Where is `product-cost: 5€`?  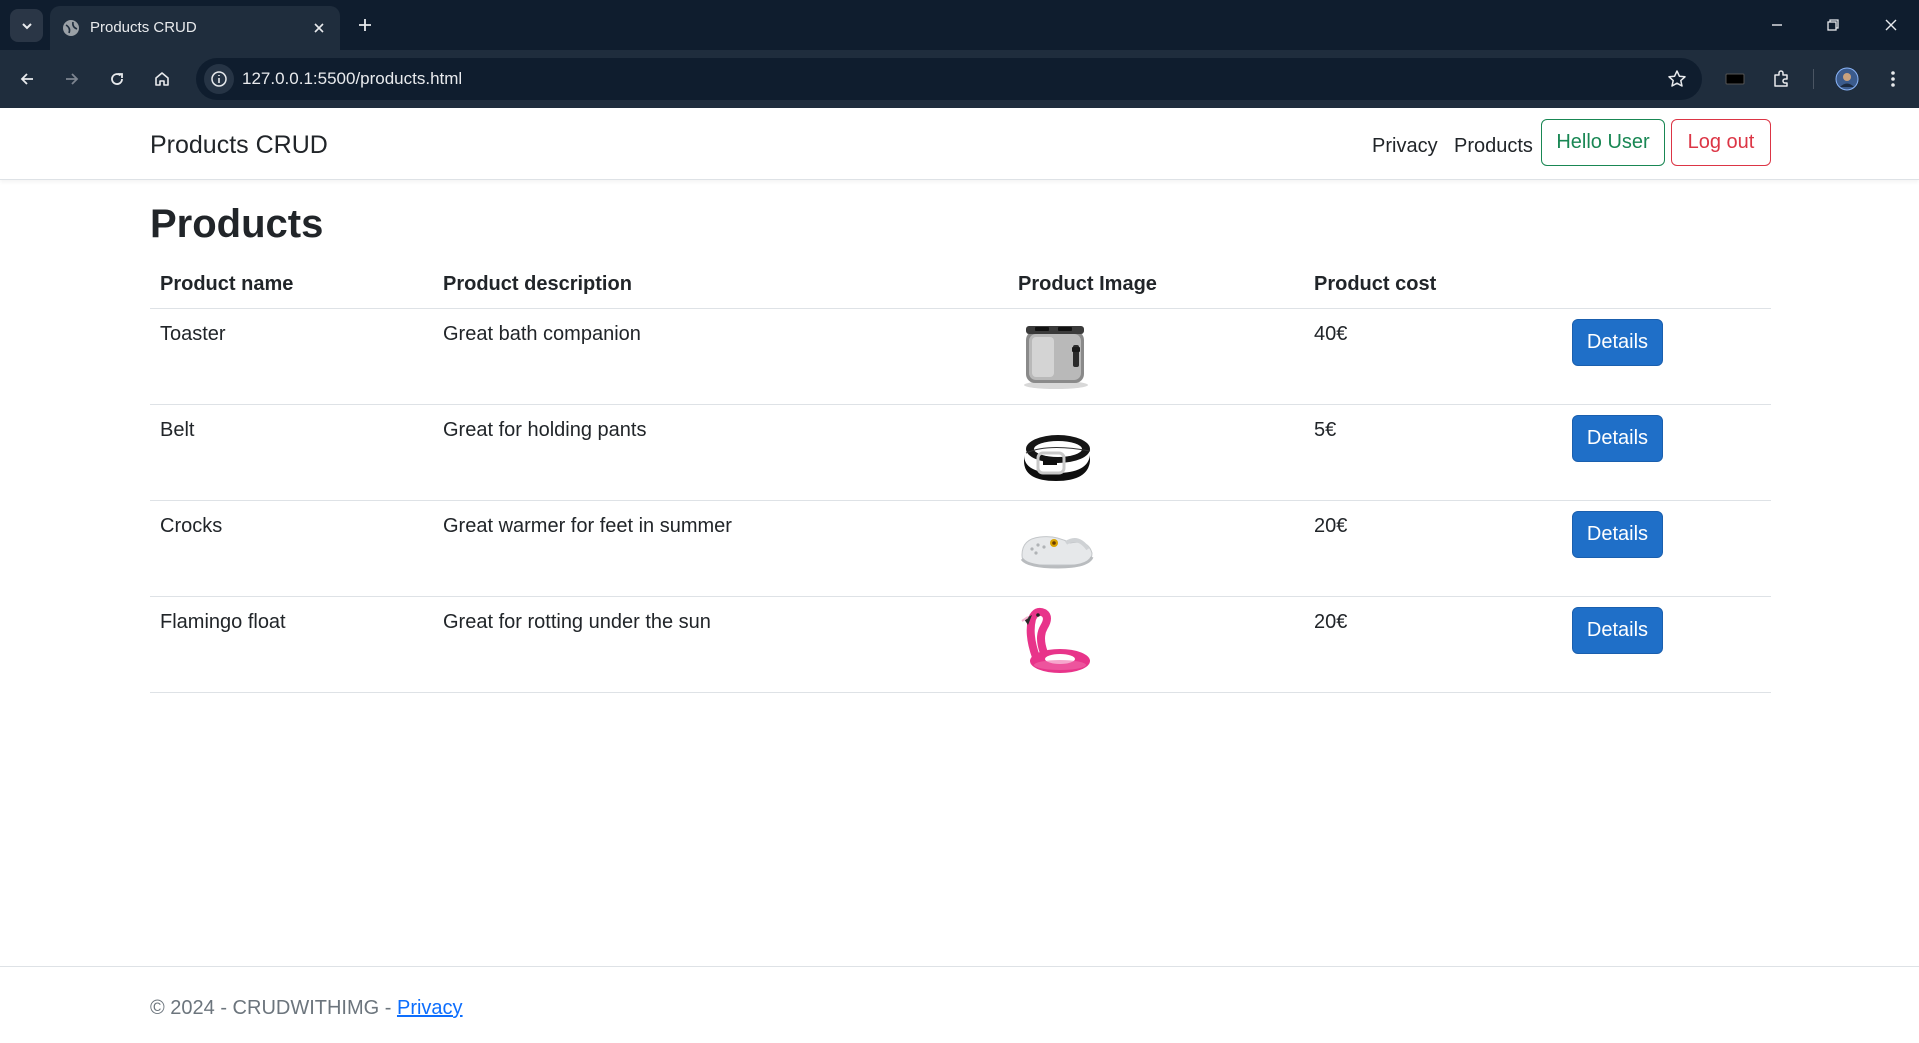
product-cost: 5€ is located at coordinates (1433, 452).